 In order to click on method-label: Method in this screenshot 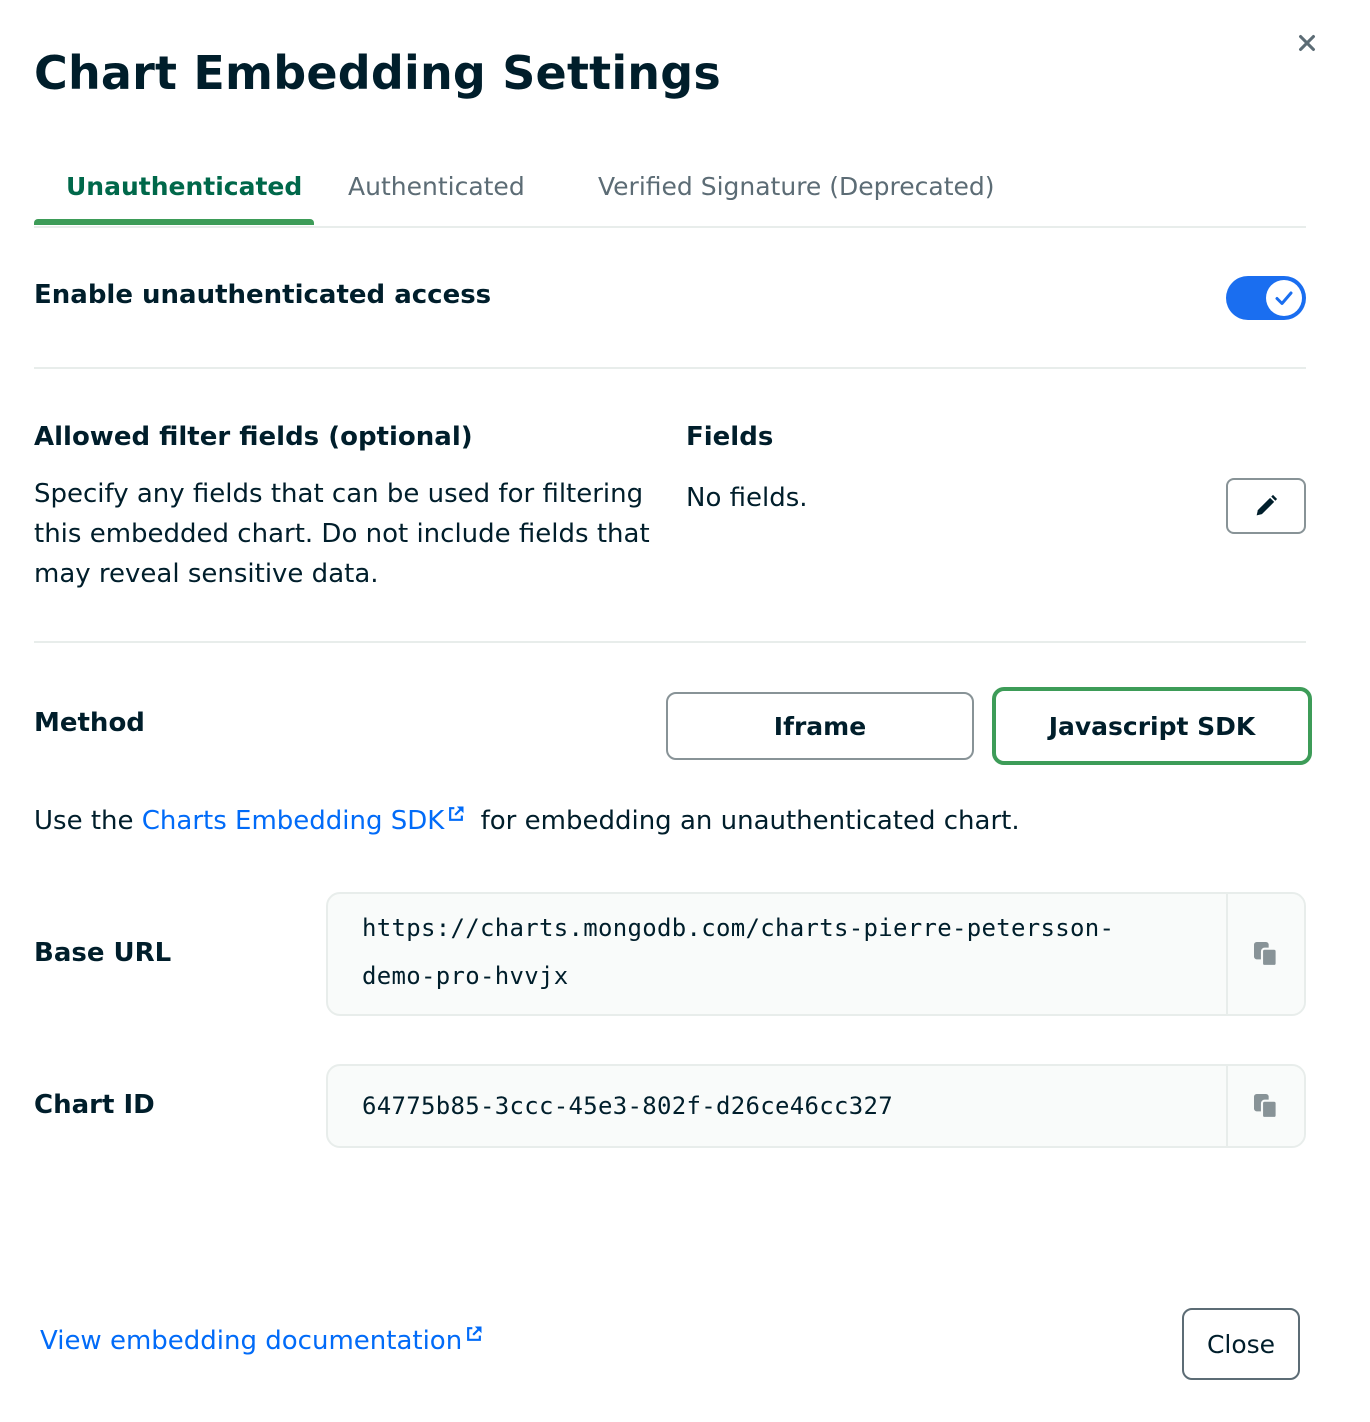, I will do `click(89, 723)`.